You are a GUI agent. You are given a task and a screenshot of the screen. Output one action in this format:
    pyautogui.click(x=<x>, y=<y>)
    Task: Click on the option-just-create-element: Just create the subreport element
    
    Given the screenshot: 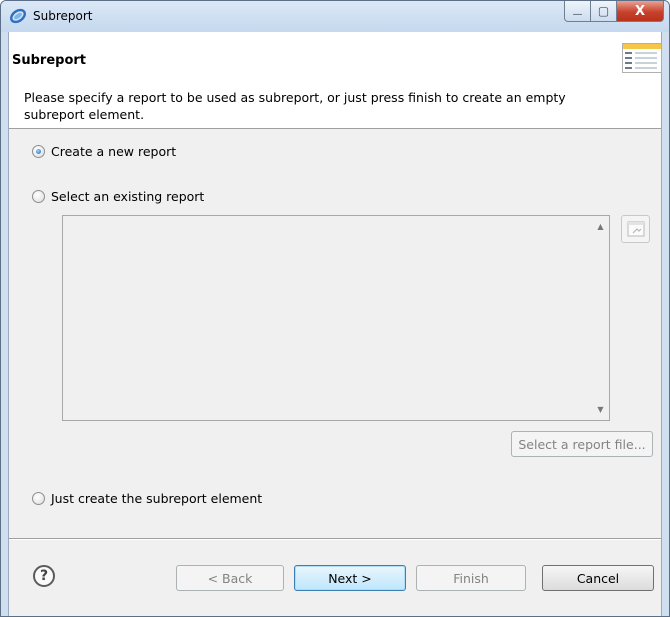 What is the action you would take?
    pyautogui.click(x=147, y=498)
    